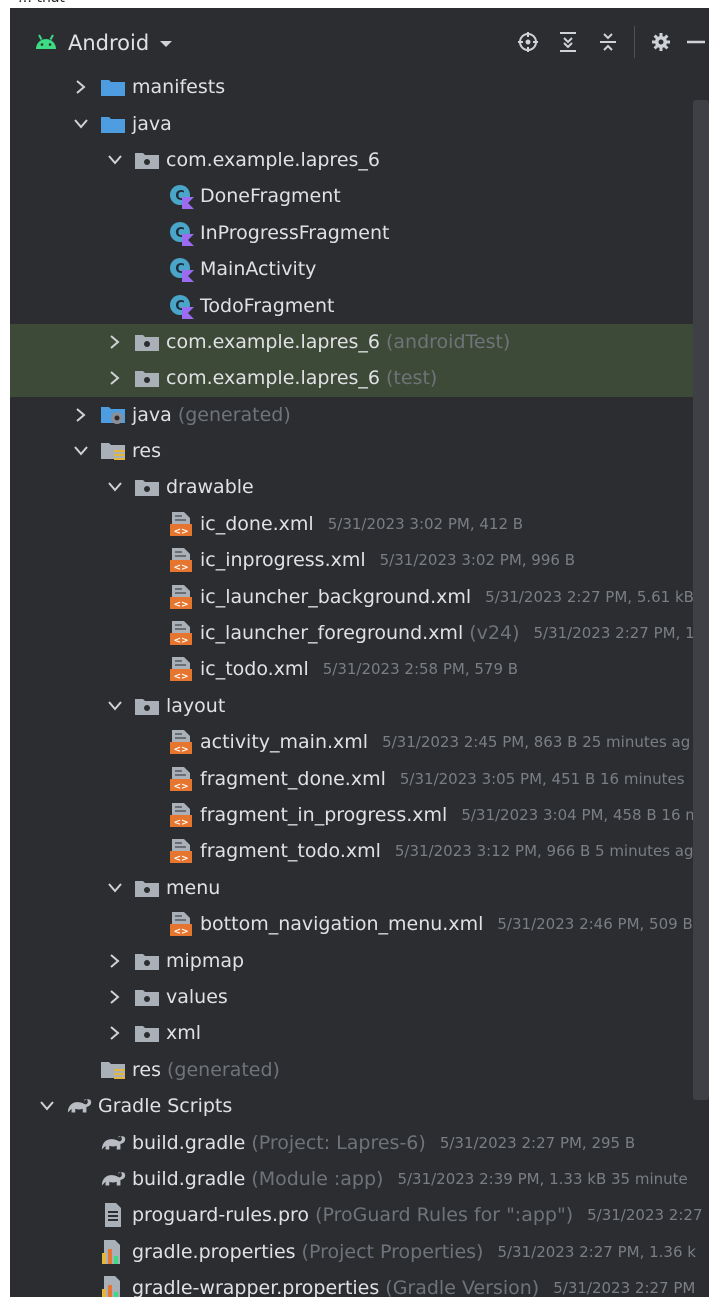 The height and width of the screenshot is (1297, 709). Describe the element at coordinates (109, 43) in the screenshot. I see `view-name: Android` at that location.